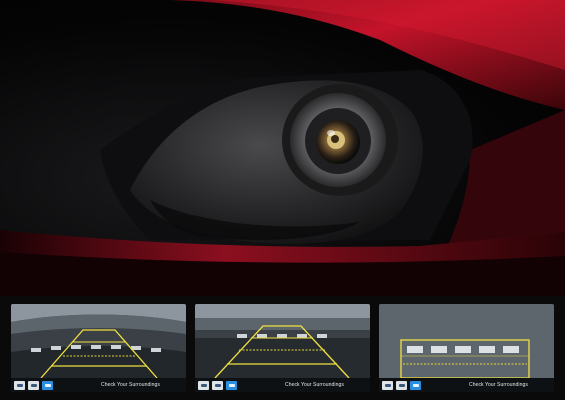 The height and width of the screenshot is (400, 565). I want to click on camera-screen-wide: Check Your Surroundings, so click(98, 348).